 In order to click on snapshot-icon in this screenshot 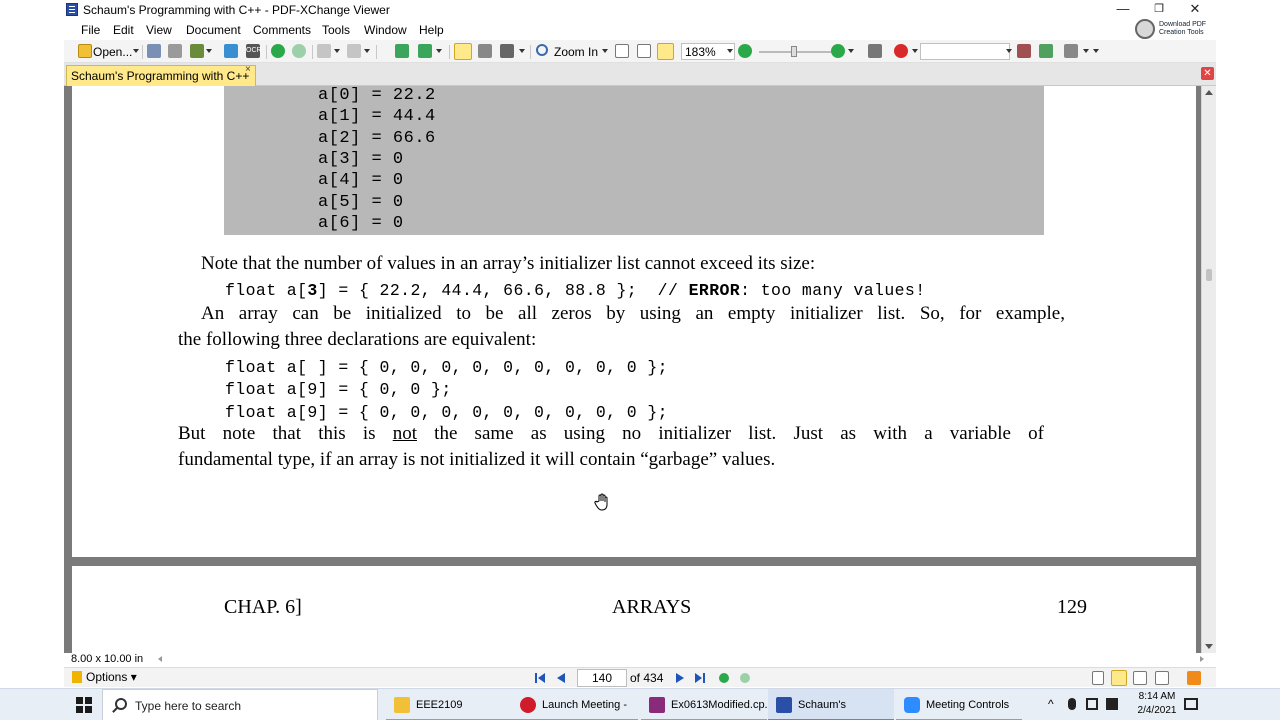, I will do `click(485, 51)`.